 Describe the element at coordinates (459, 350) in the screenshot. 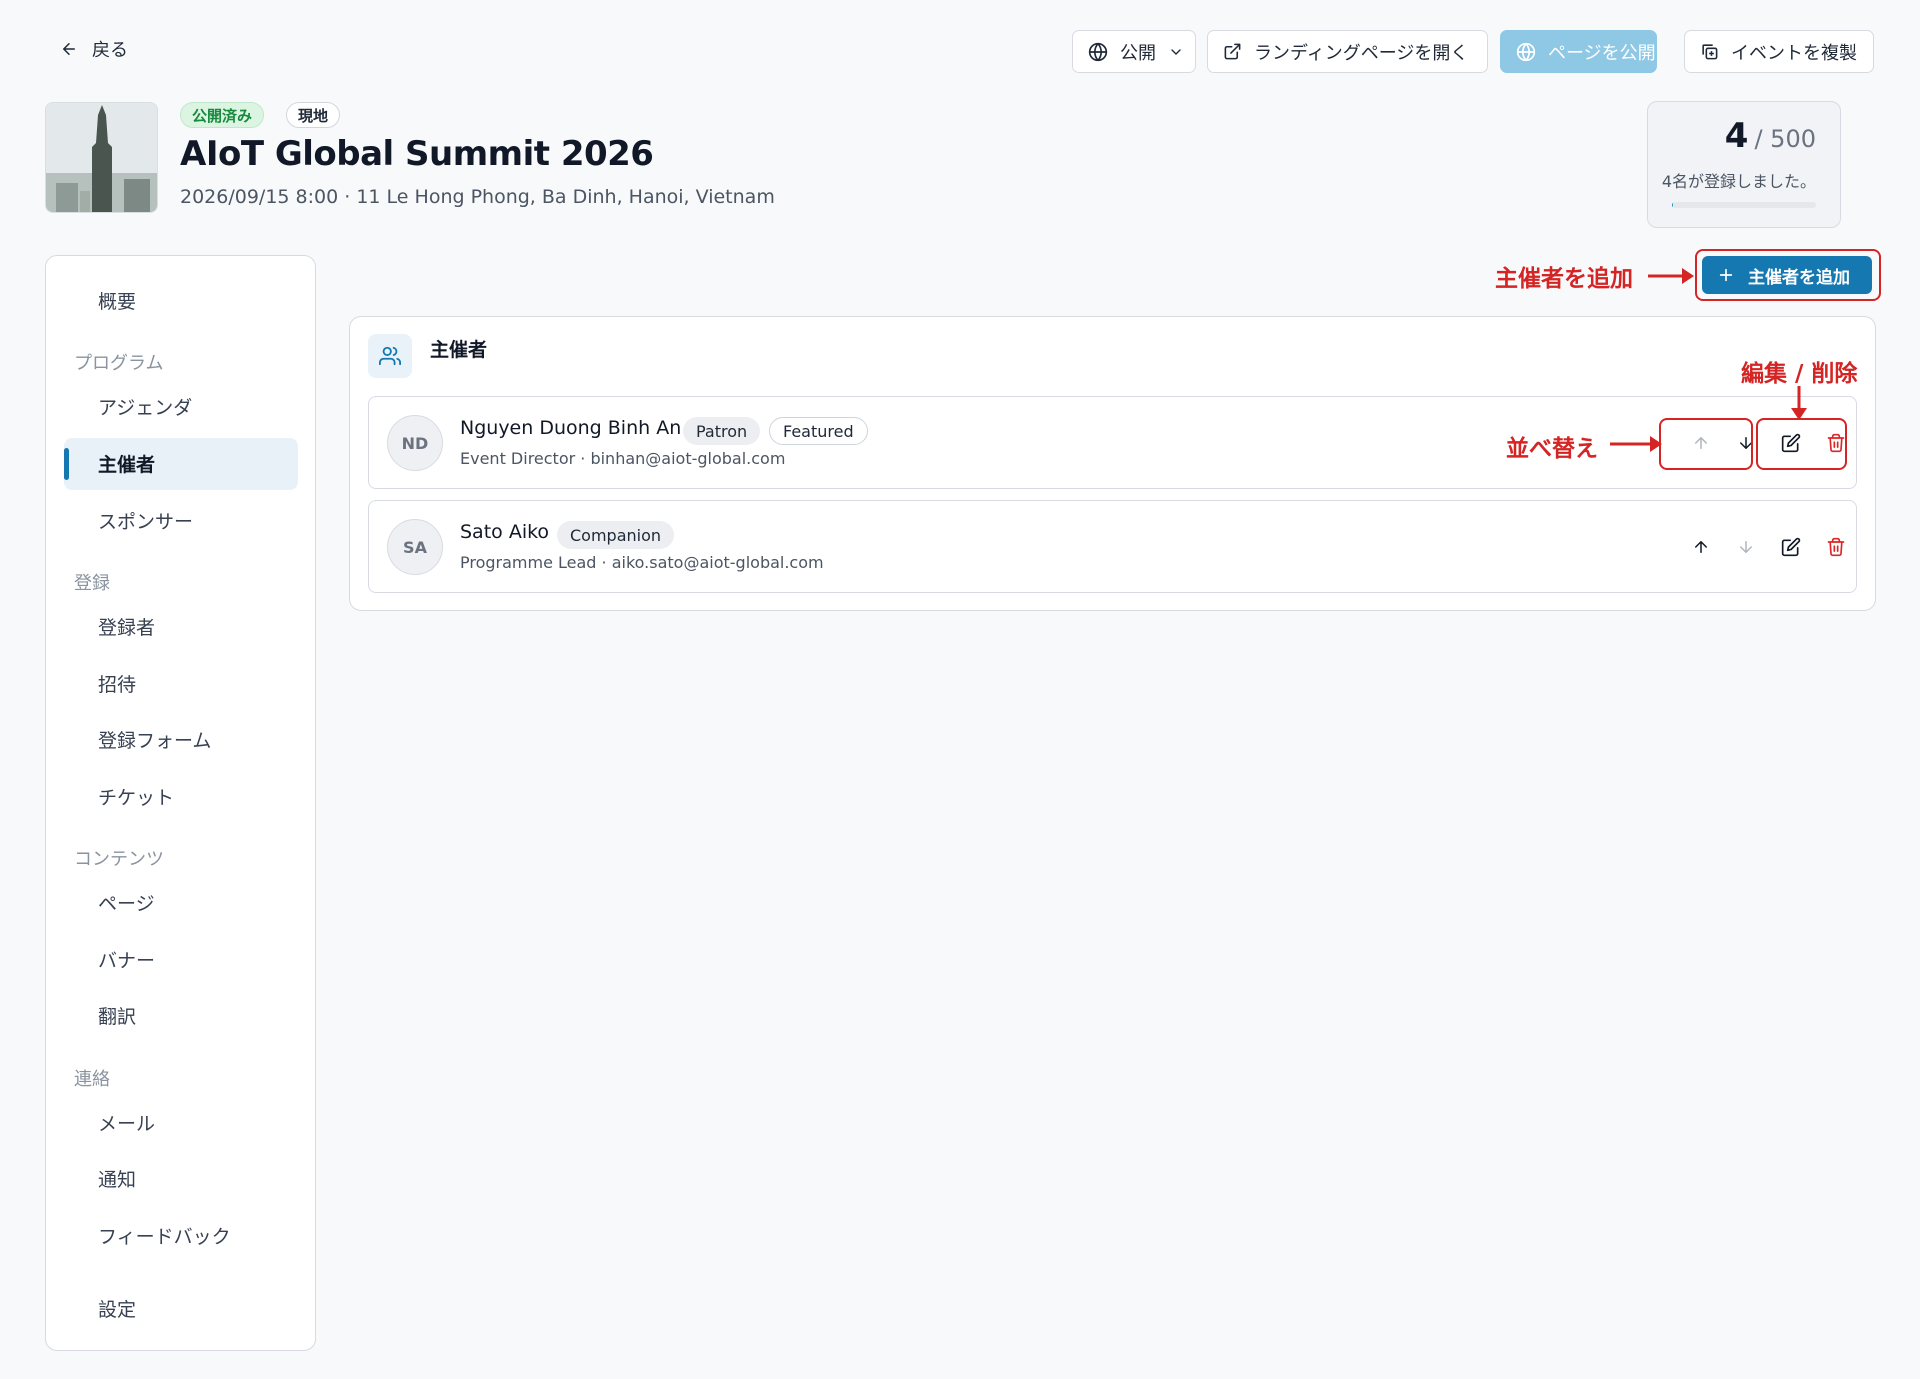

I see `card-title: 主催者` at that location.